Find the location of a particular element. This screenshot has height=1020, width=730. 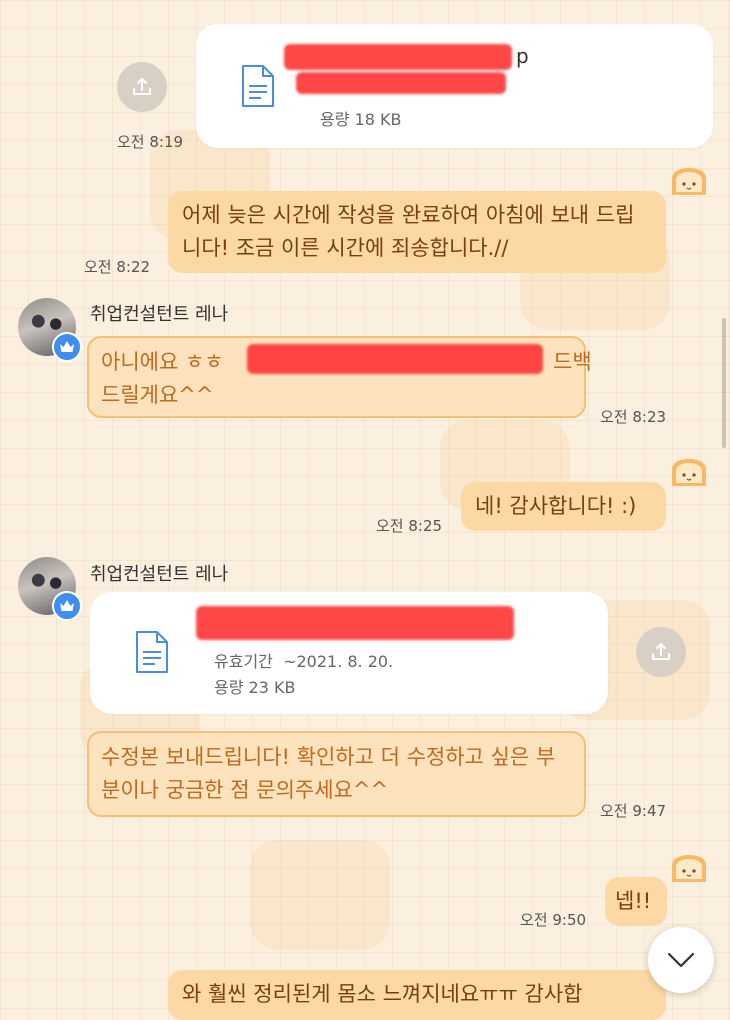

other-message-bubble: 아니에요 ㅎㅎ 드백 드릴게요^^ is located at coordinates (339, 377).